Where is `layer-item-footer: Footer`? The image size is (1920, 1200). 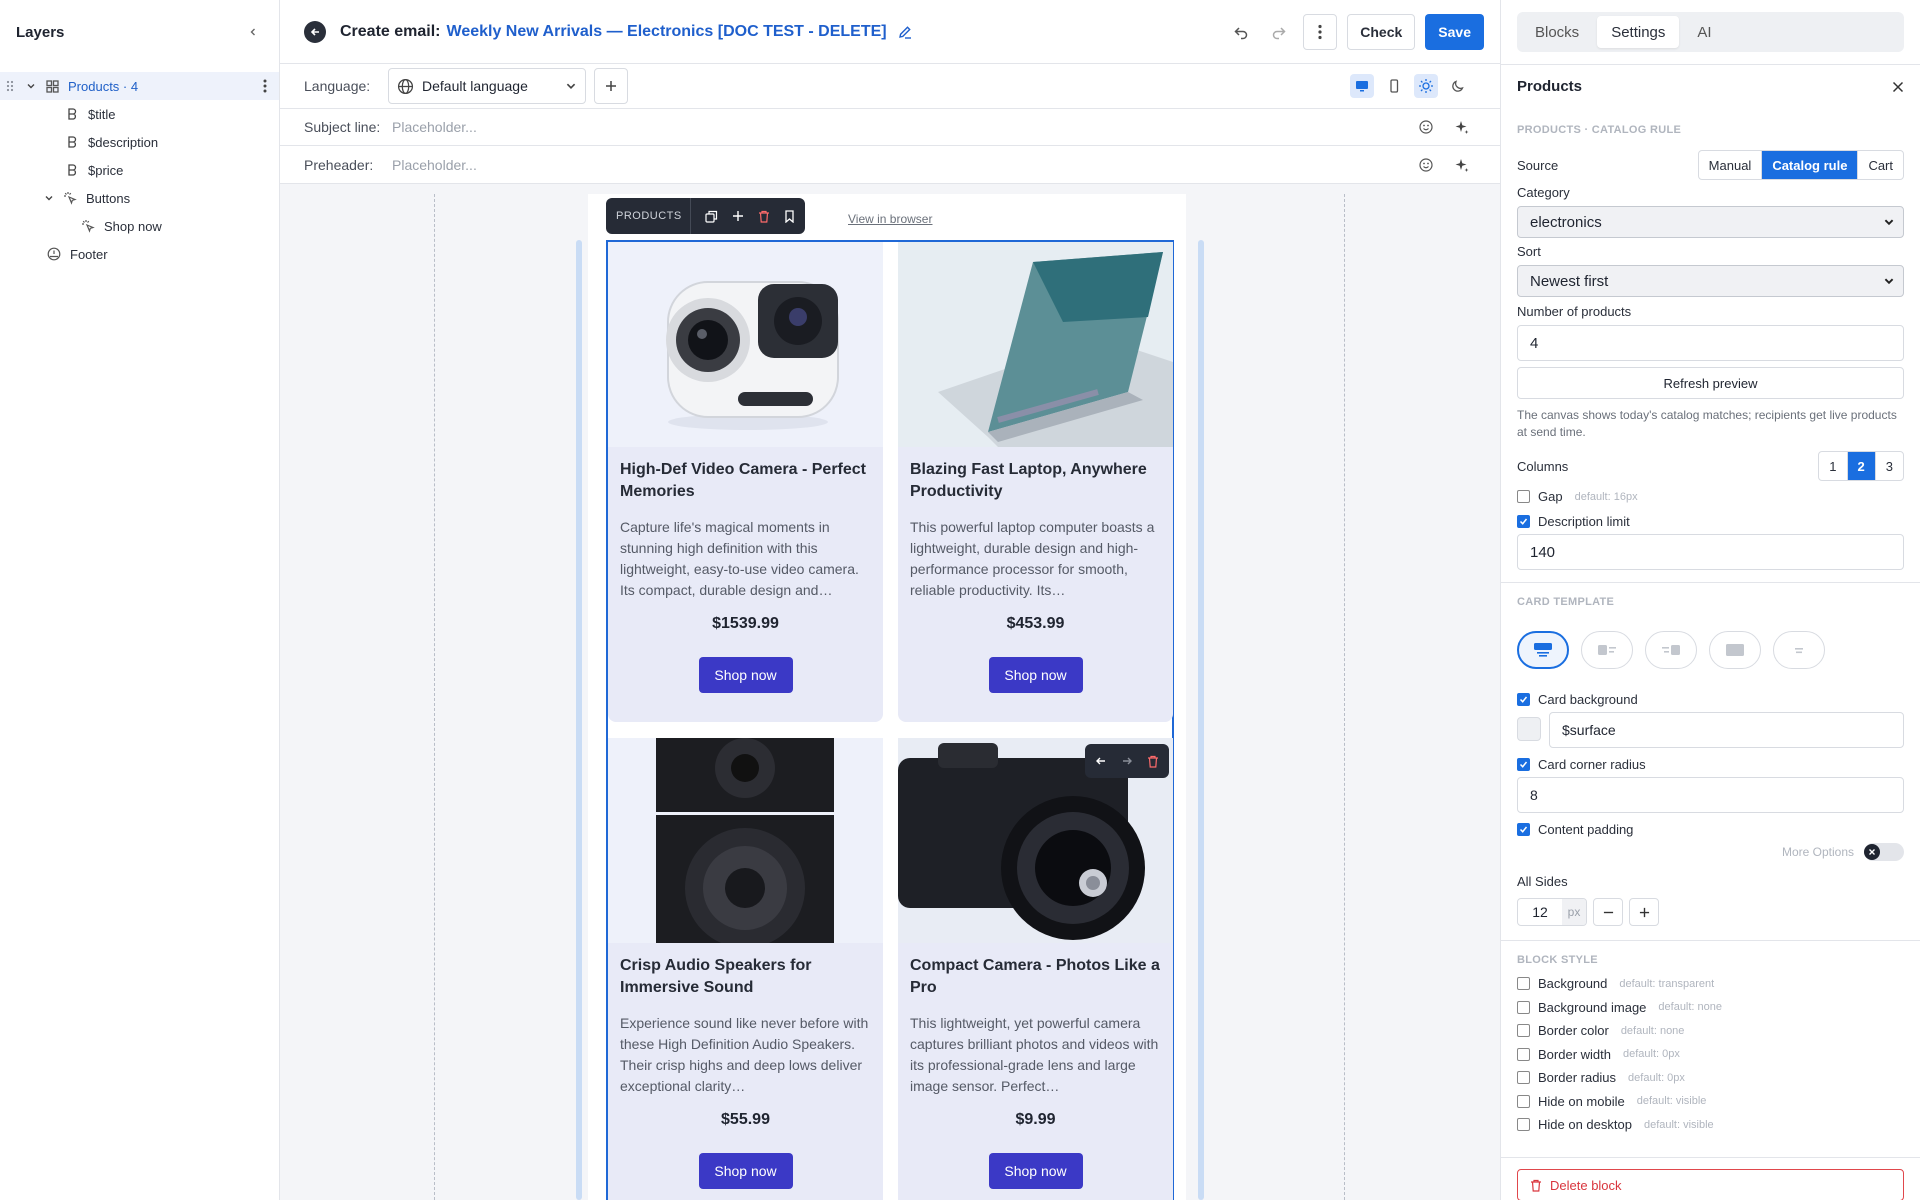
layer-item-footer: Footer is located at coordinates (139, 254).